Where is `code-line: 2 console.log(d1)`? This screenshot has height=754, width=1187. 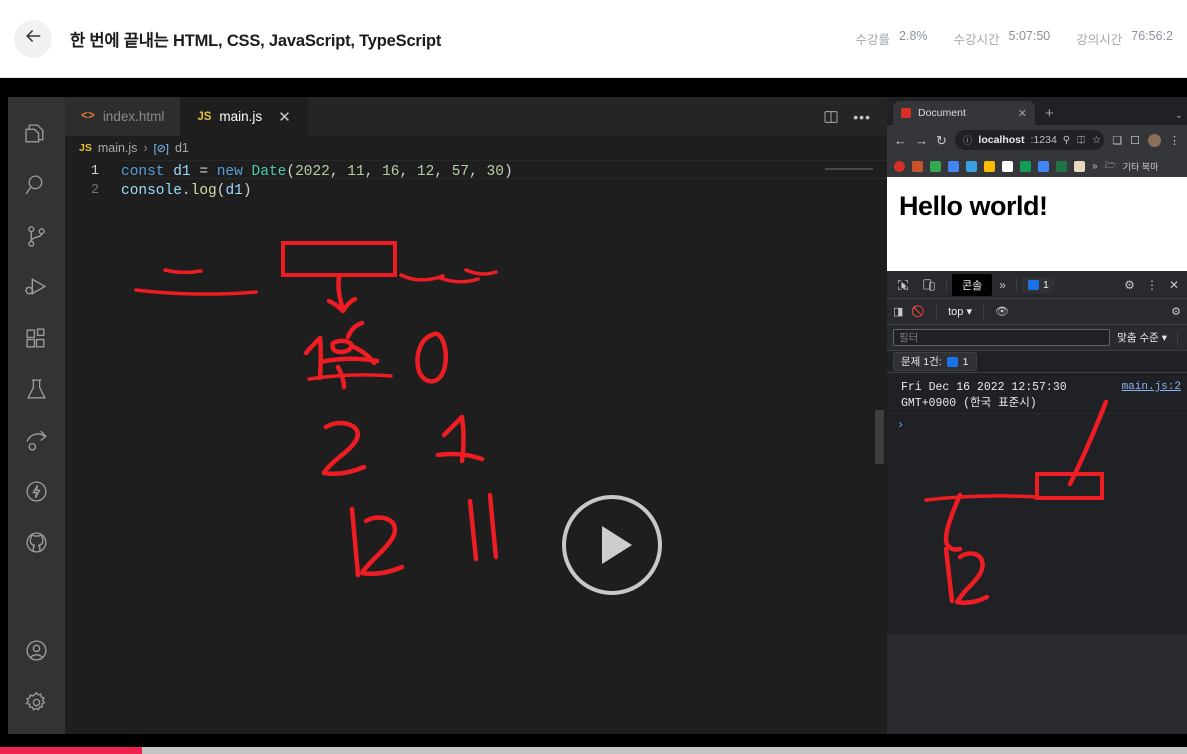 code-line: 2 console.log(d1) is located at coordinates (476, 190).